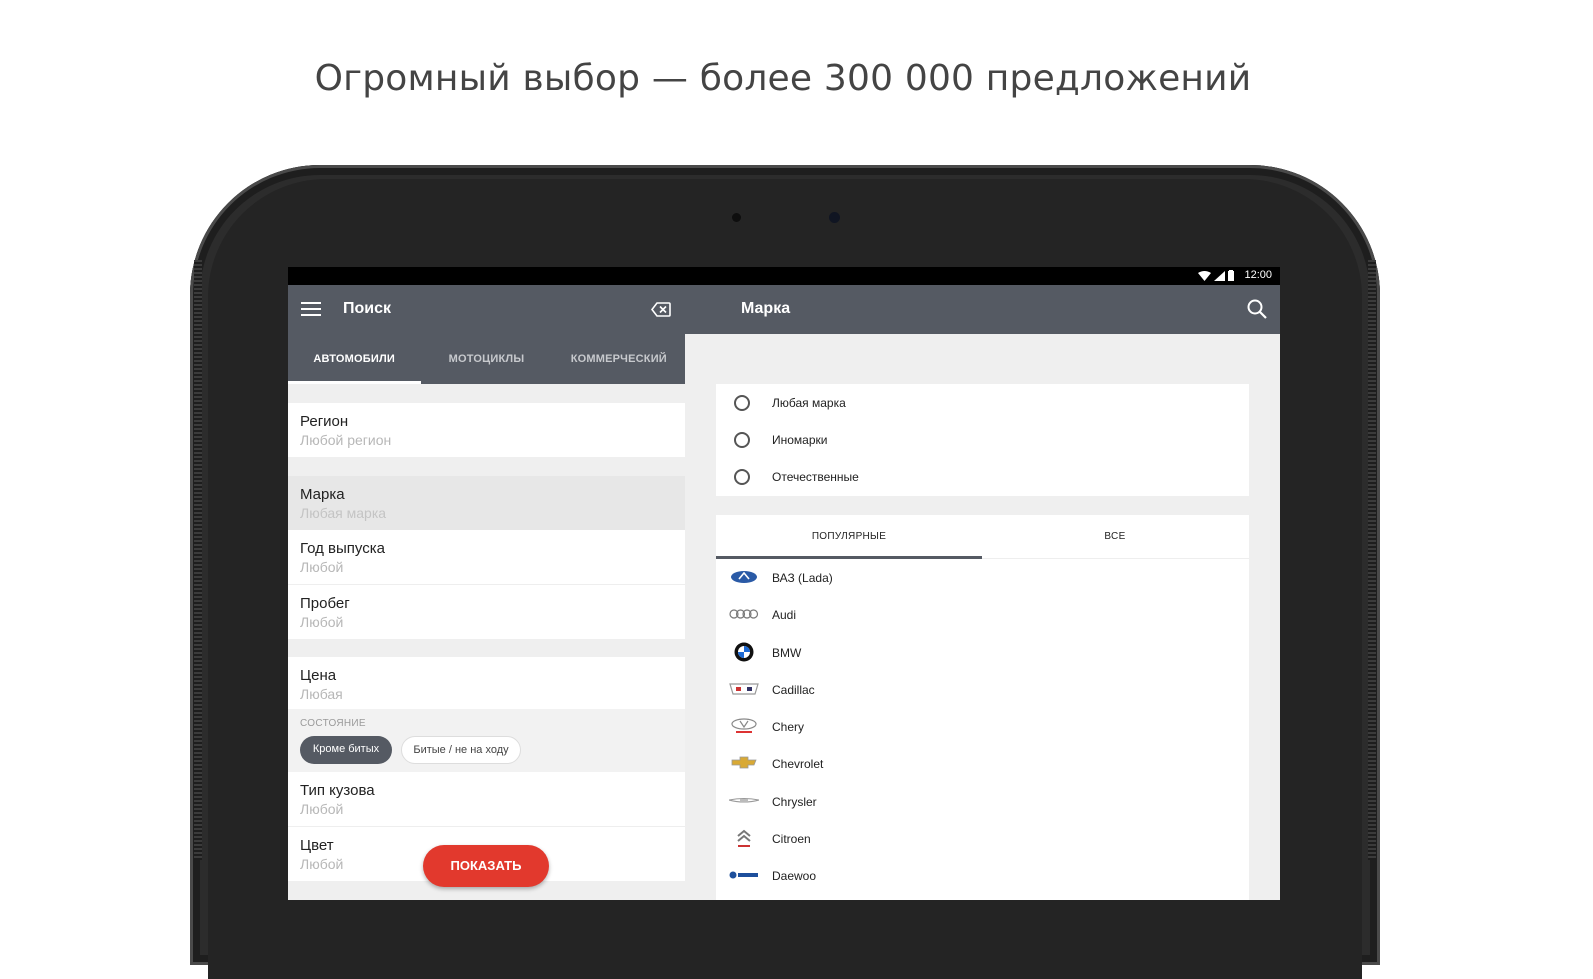 The width and height of the screenshot is (1593, 979). I want to click on condition-section: СОСТОЯНИЕ Кроме битых Битые / не на ходу, so click(486, 740).